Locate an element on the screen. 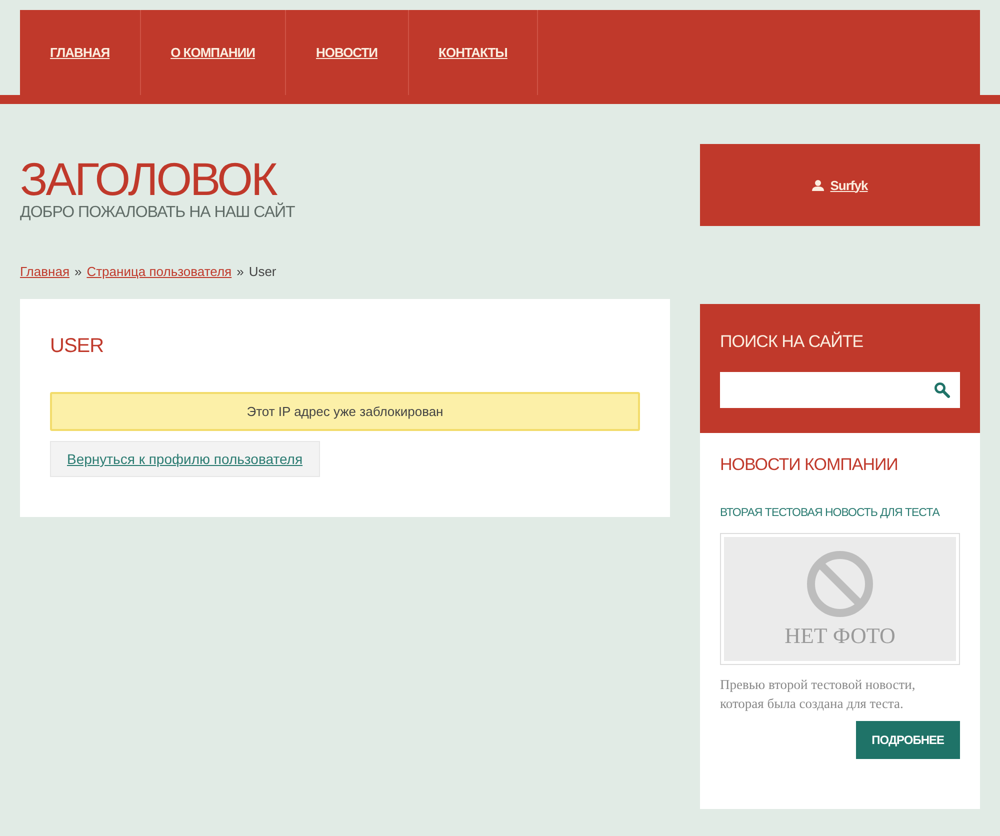  username-link: Surfyk is located at coordinates (849, 185).